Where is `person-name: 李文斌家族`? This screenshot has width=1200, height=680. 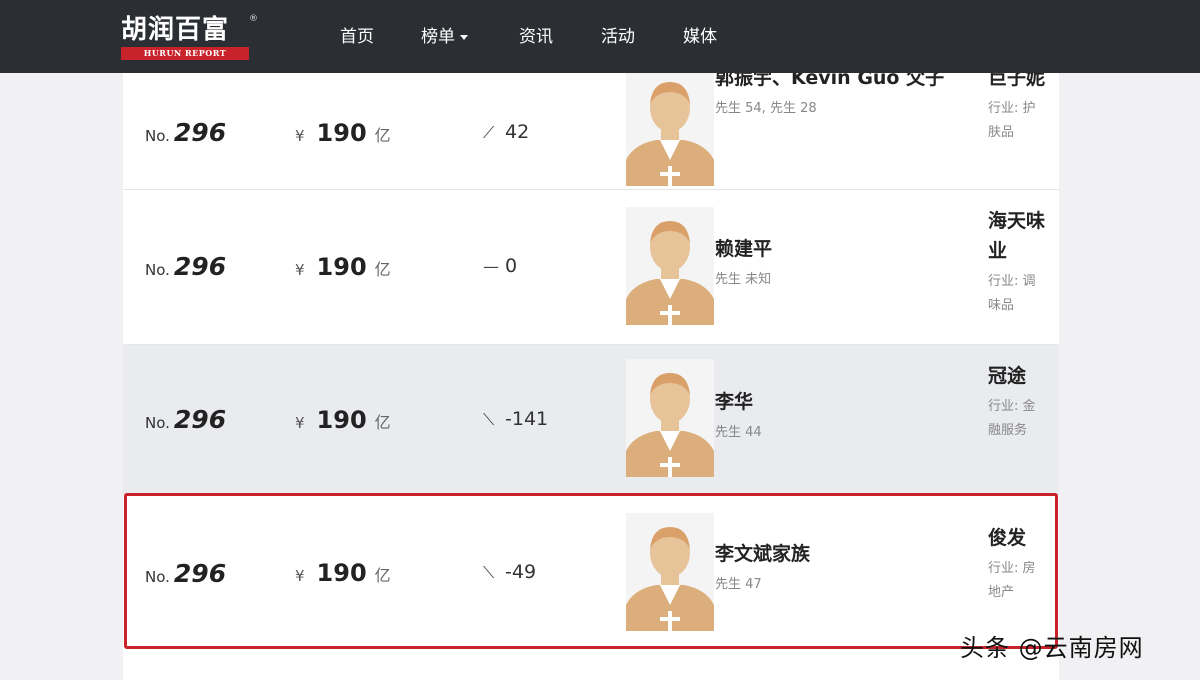 person-name: 李文斌家族 is located at coordinates (830, 554).